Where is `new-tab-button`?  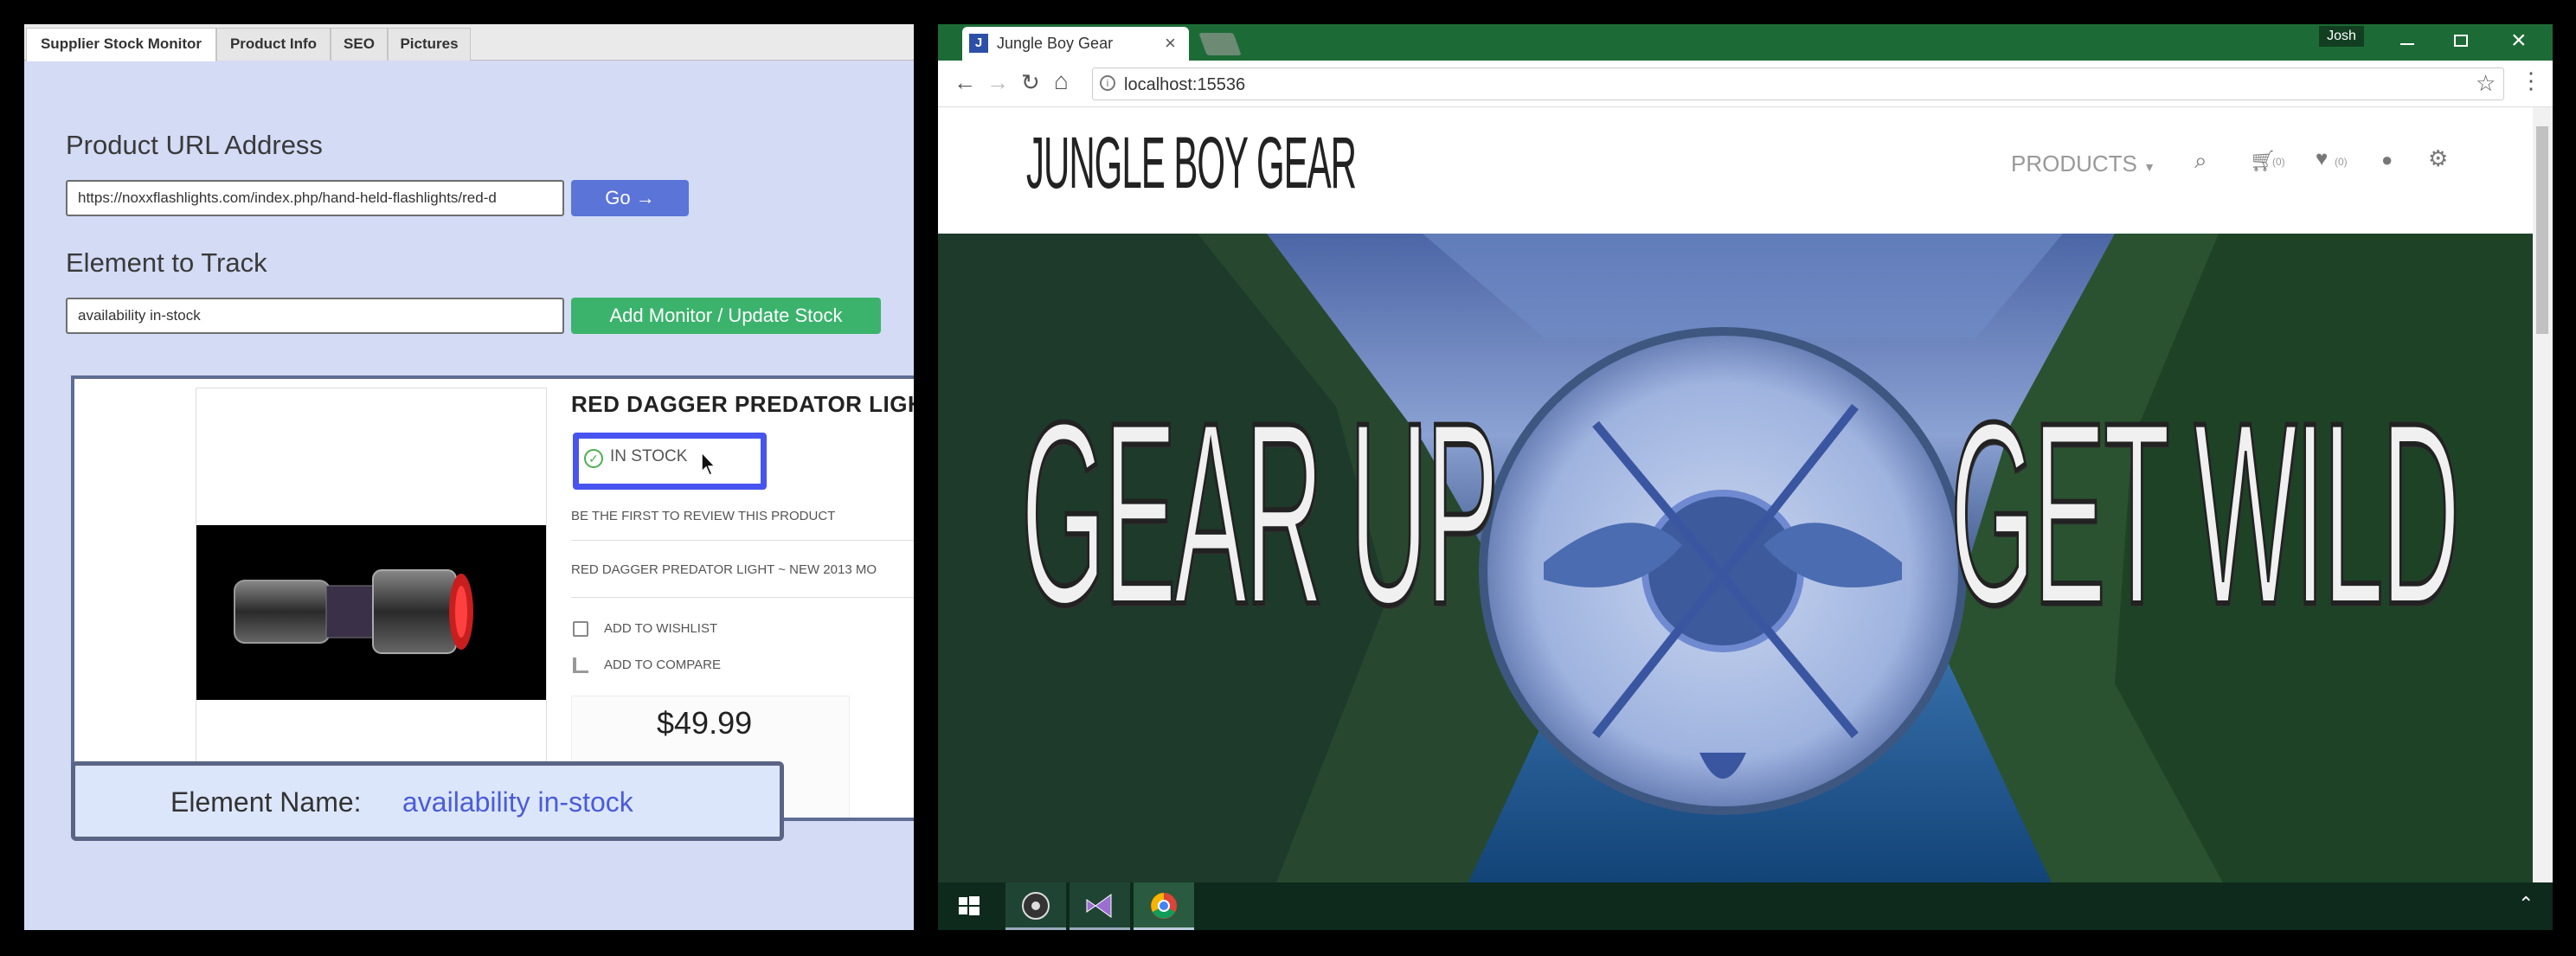 new-tab-button is located at coordinates (1220, 44).